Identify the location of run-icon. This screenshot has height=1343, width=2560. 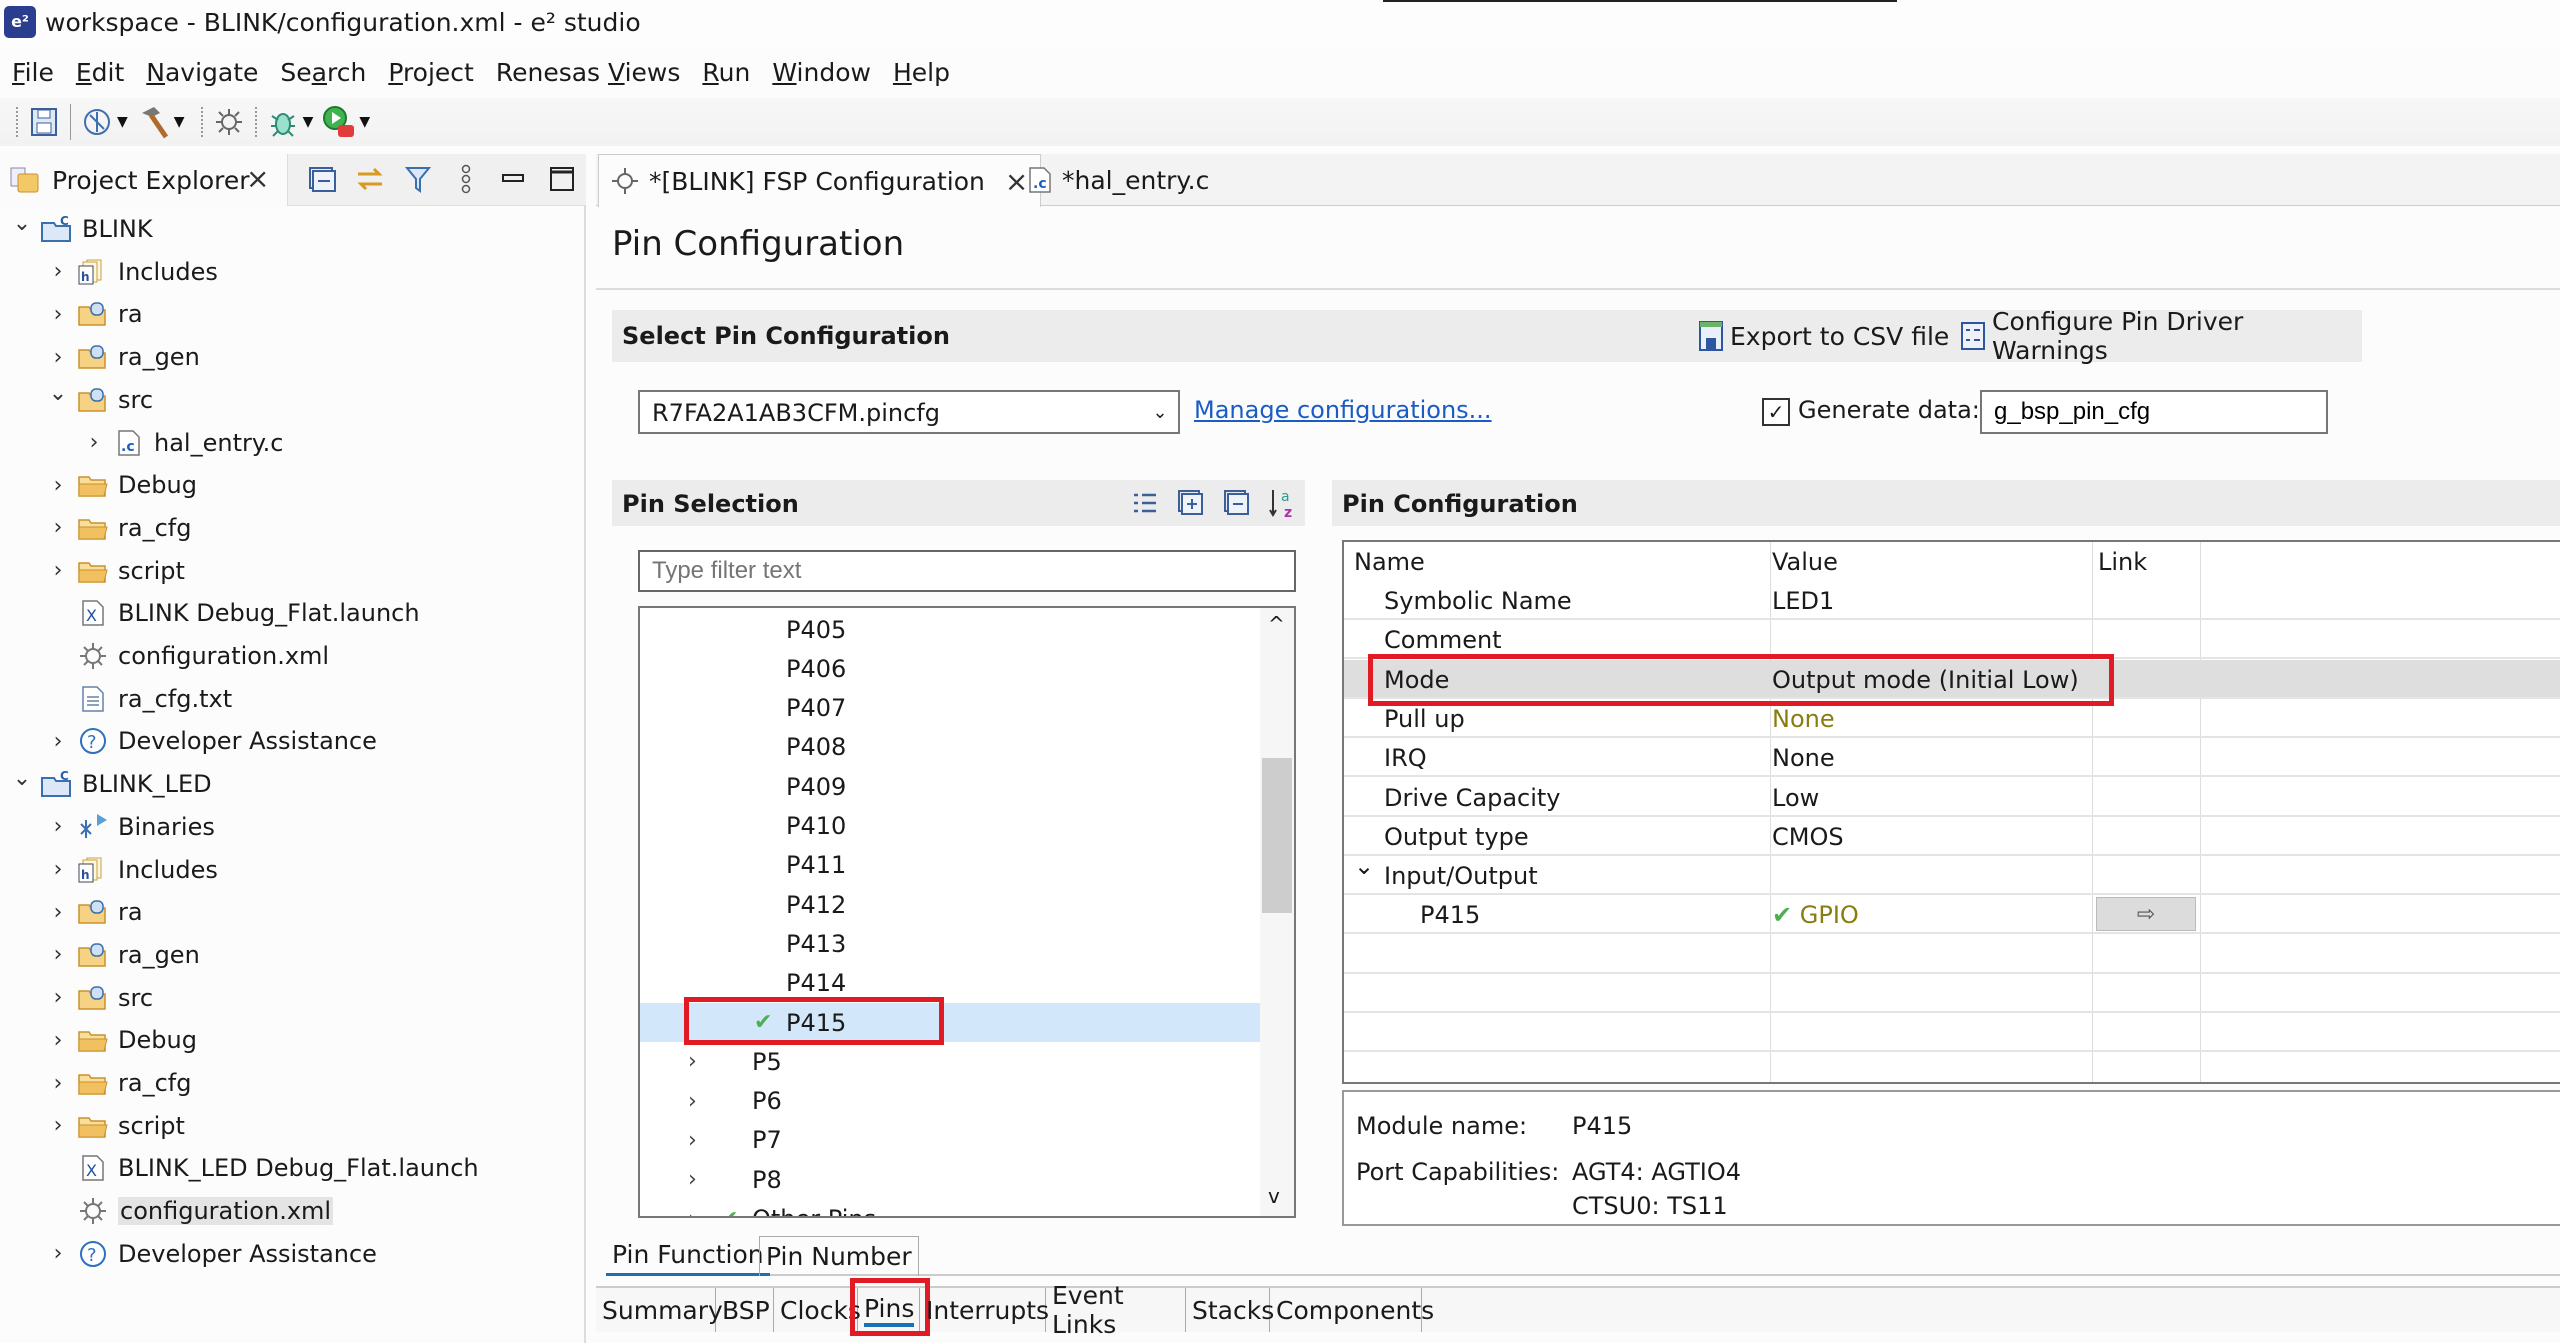
(339, 122).